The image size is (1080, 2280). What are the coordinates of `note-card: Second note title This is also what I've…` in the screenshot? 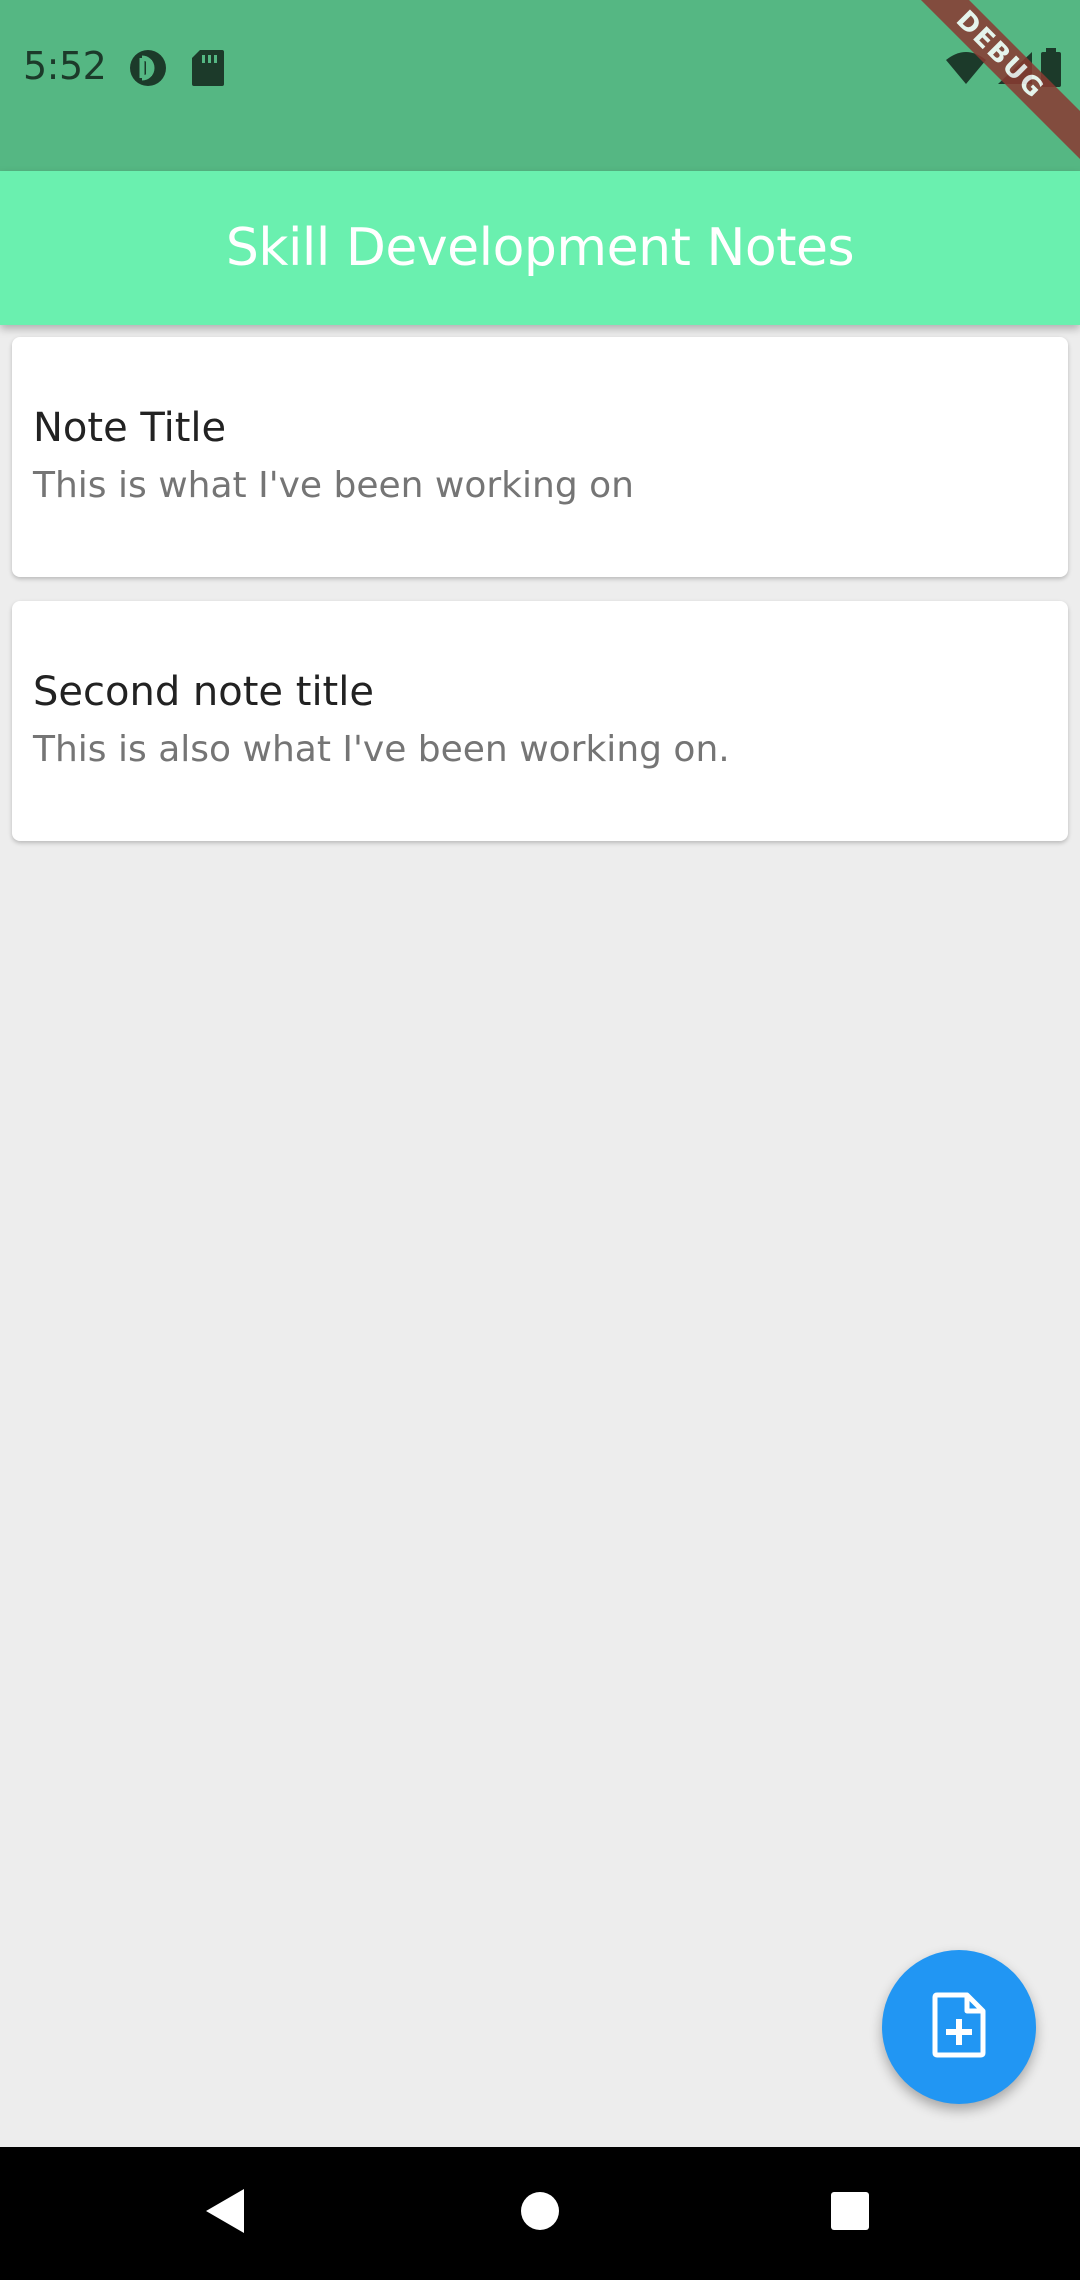 It's located at (540, 721).